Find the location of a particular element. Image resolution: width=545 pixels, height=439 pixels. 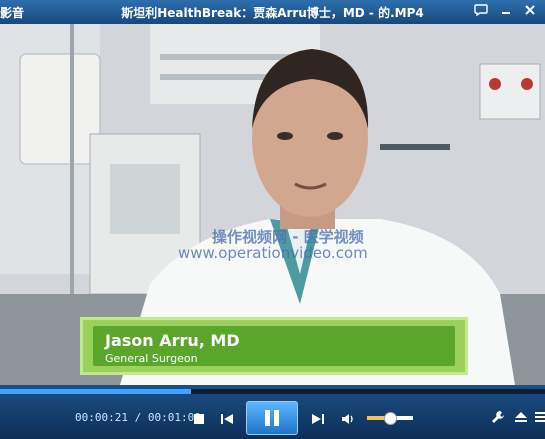

watermark-url: www.operationvideo.com is located at coordinates (273, 253).